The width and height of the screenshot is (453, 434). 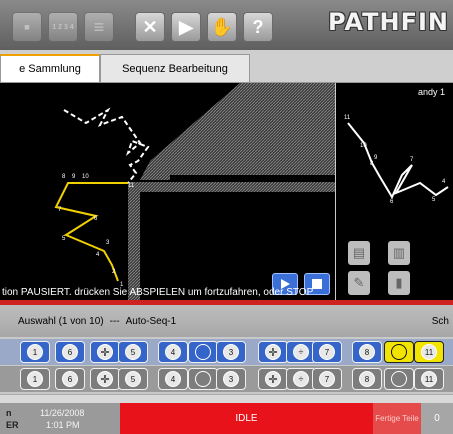 What do you see at coordinates (399, 283) in the screenshot?
I see `trash-icon: ▮` at bounding box center [399, 283].